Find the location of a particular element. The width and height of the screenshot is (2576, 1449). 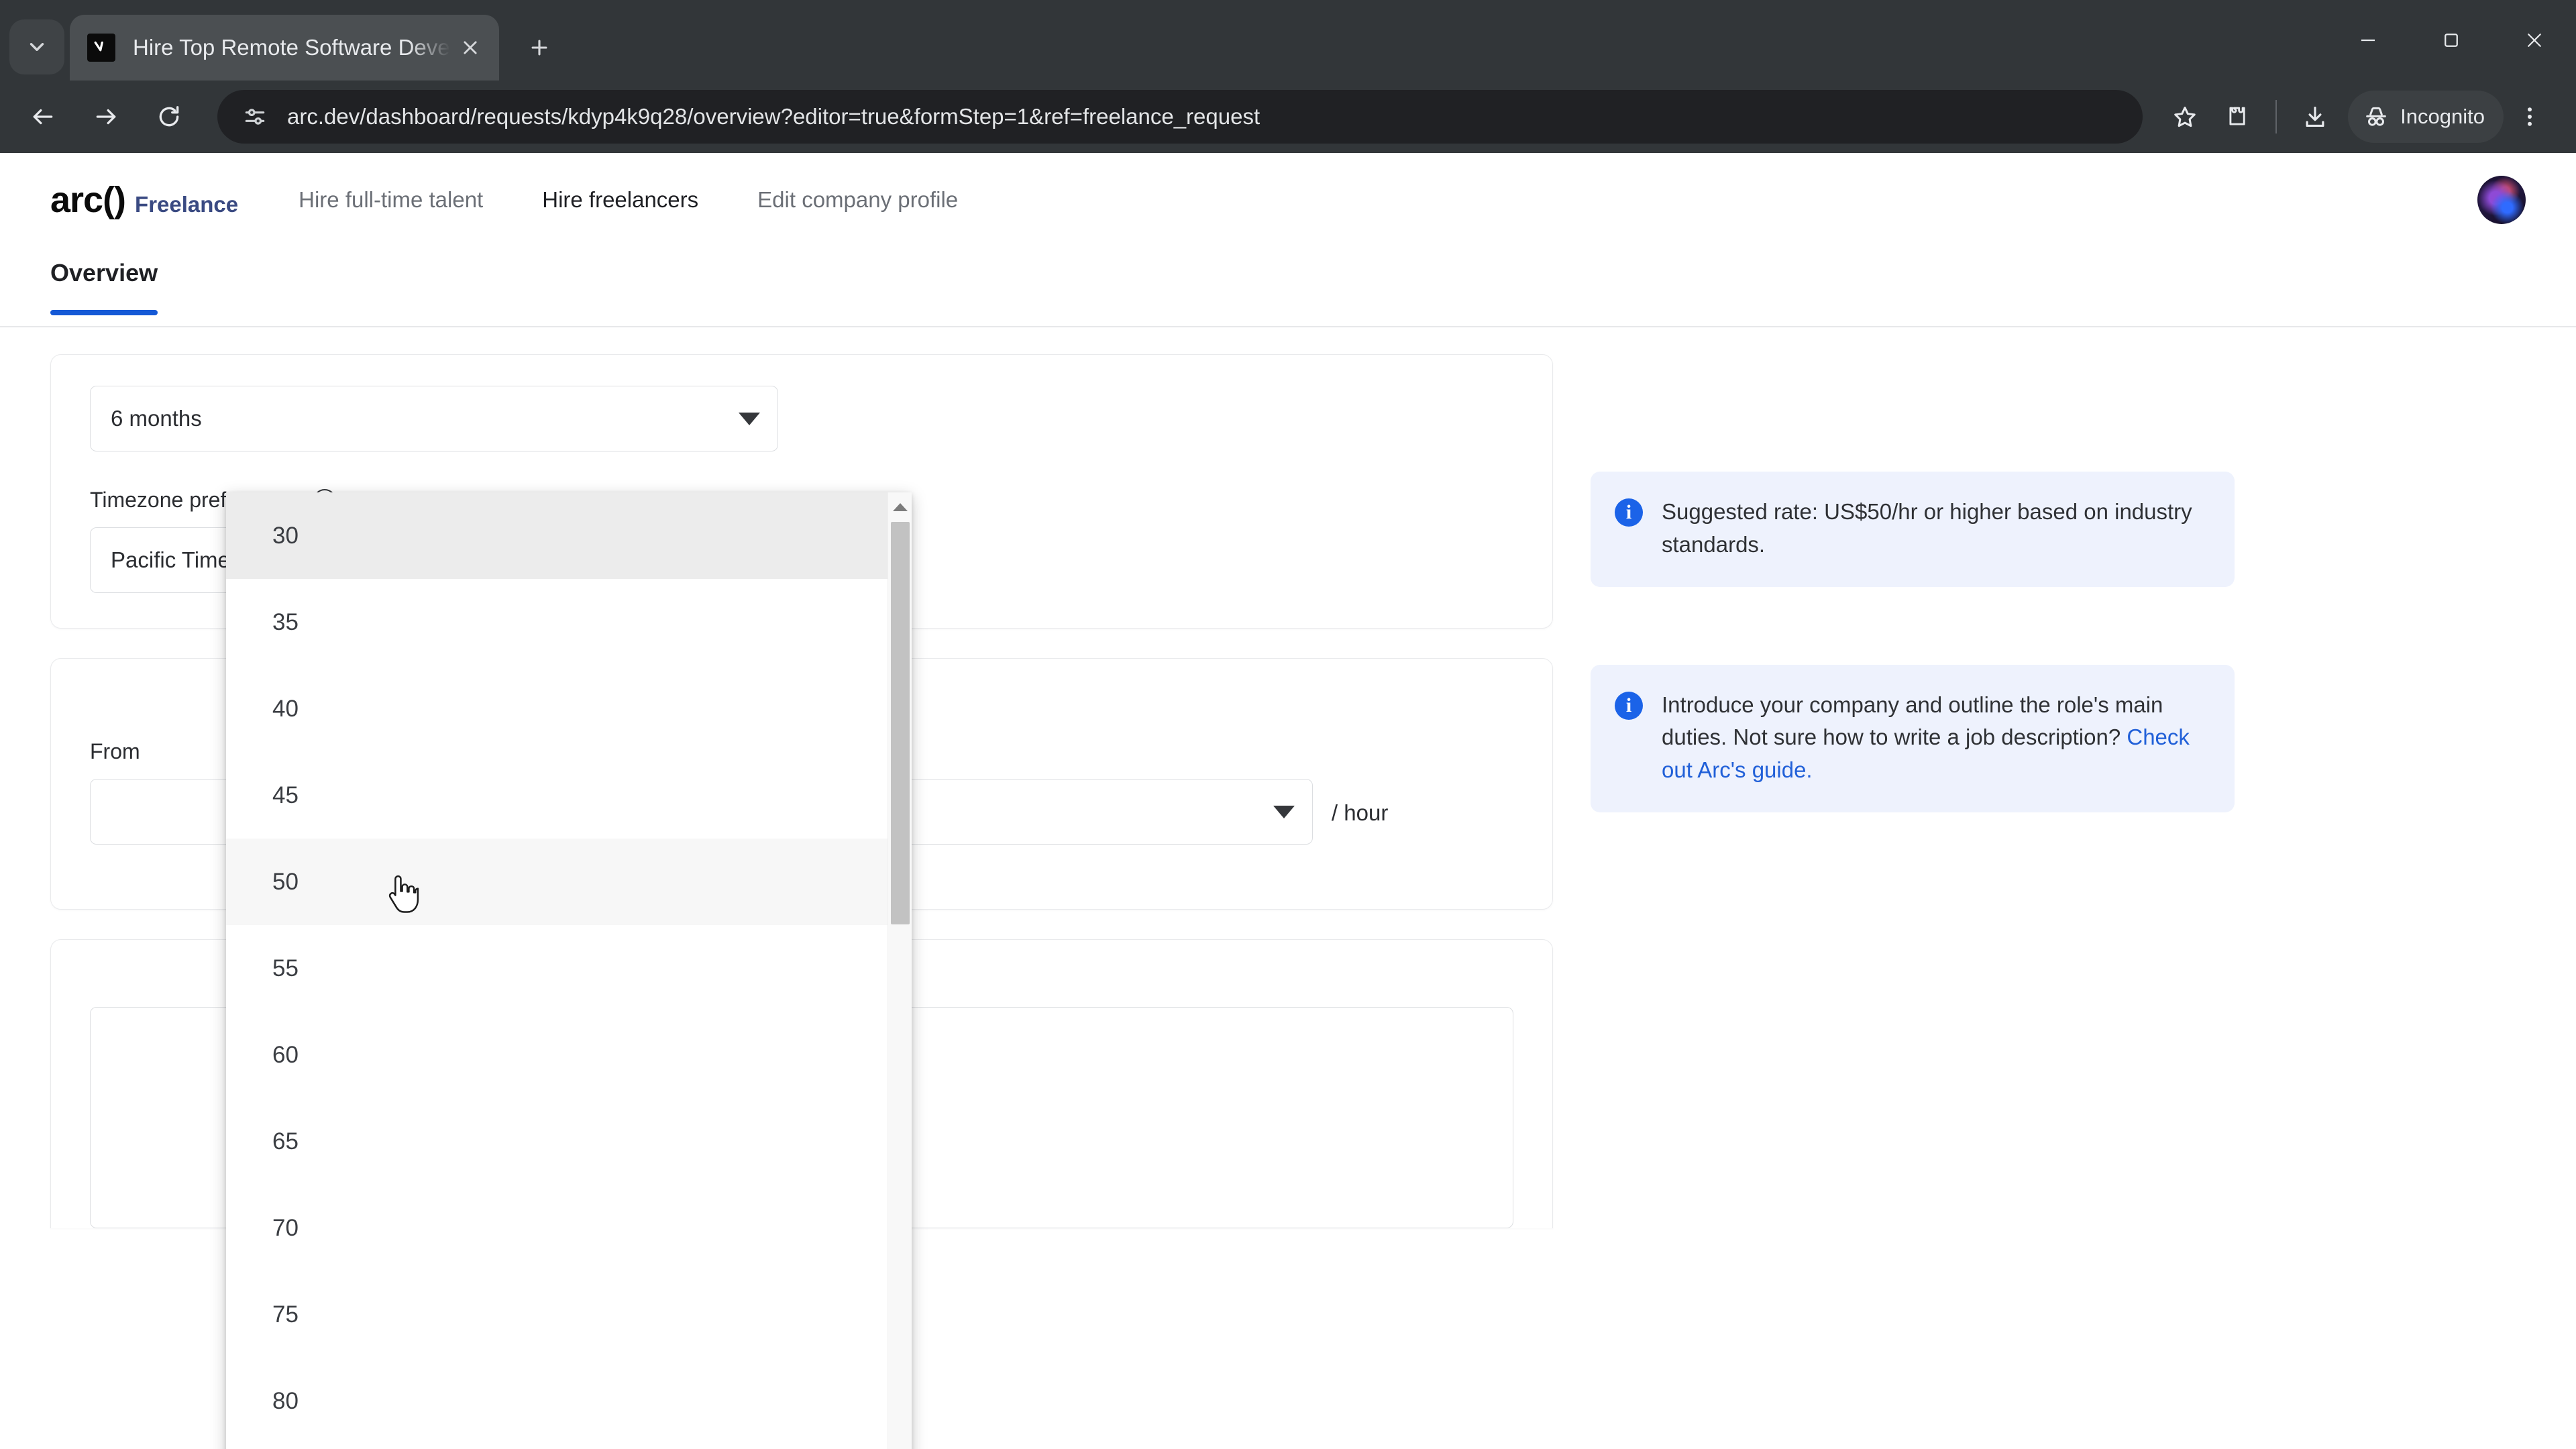

extensions-button is located at coordinates (2237, 117).